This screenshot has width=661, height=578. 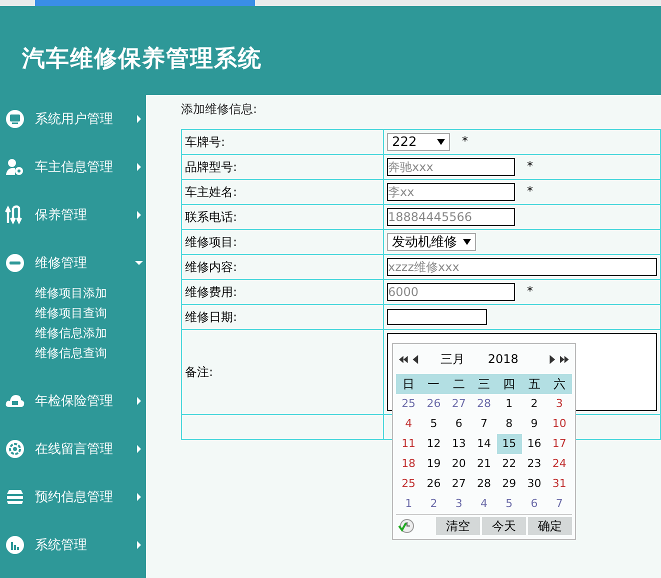 I want to click on date-field, so click(x=437, y=317).